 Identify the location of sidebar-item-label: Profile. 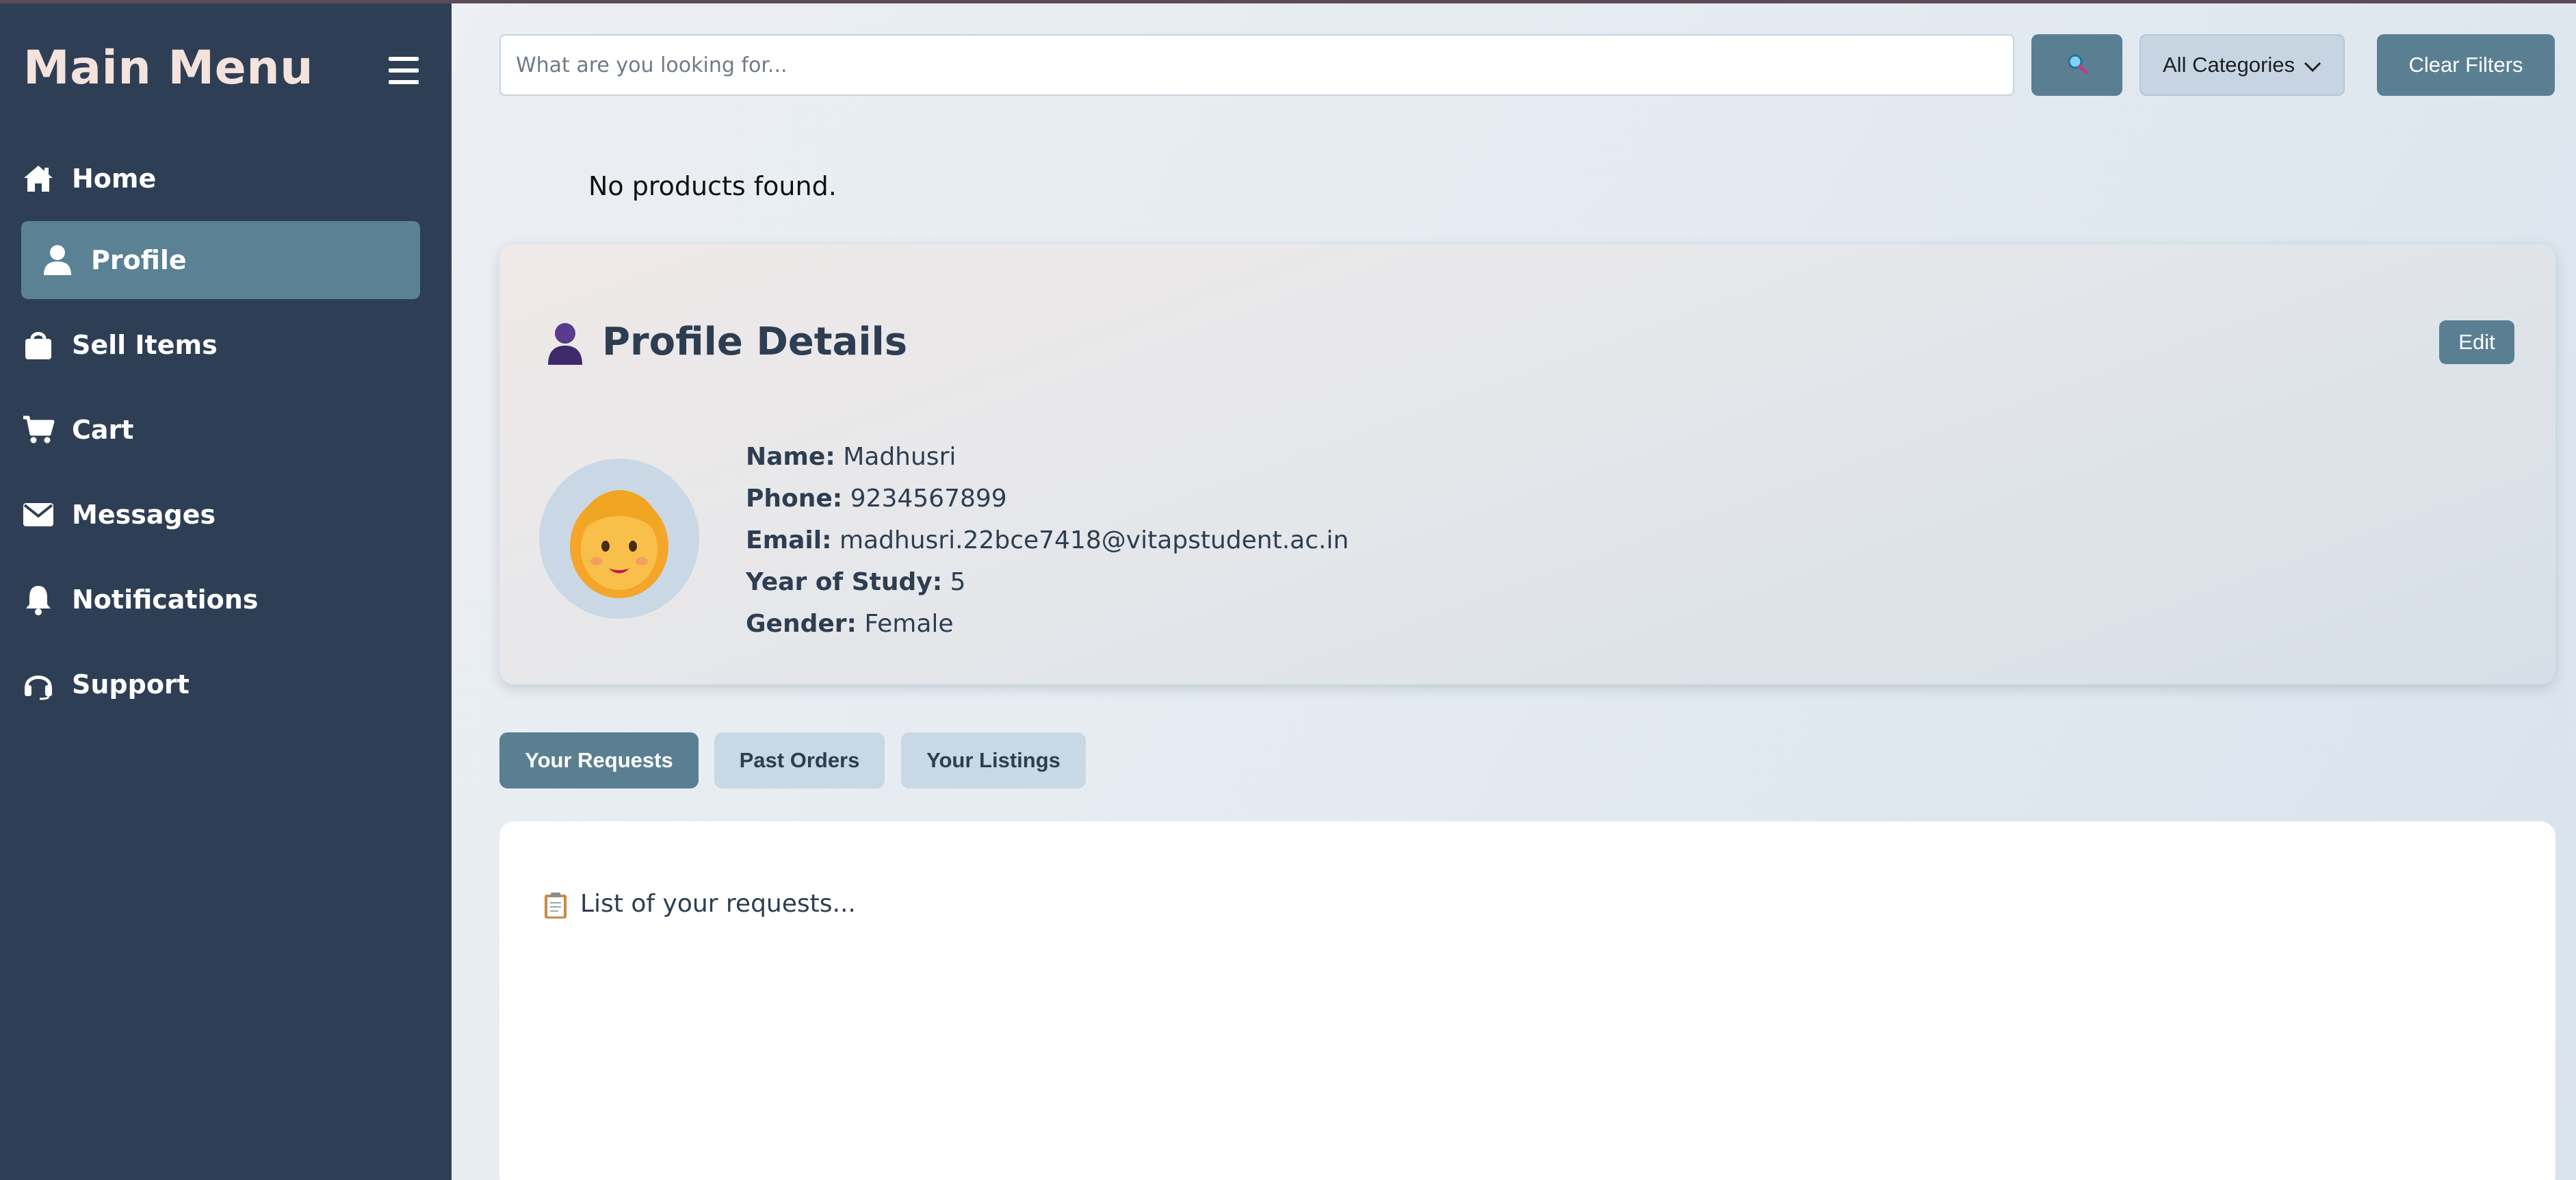
(139, 260).